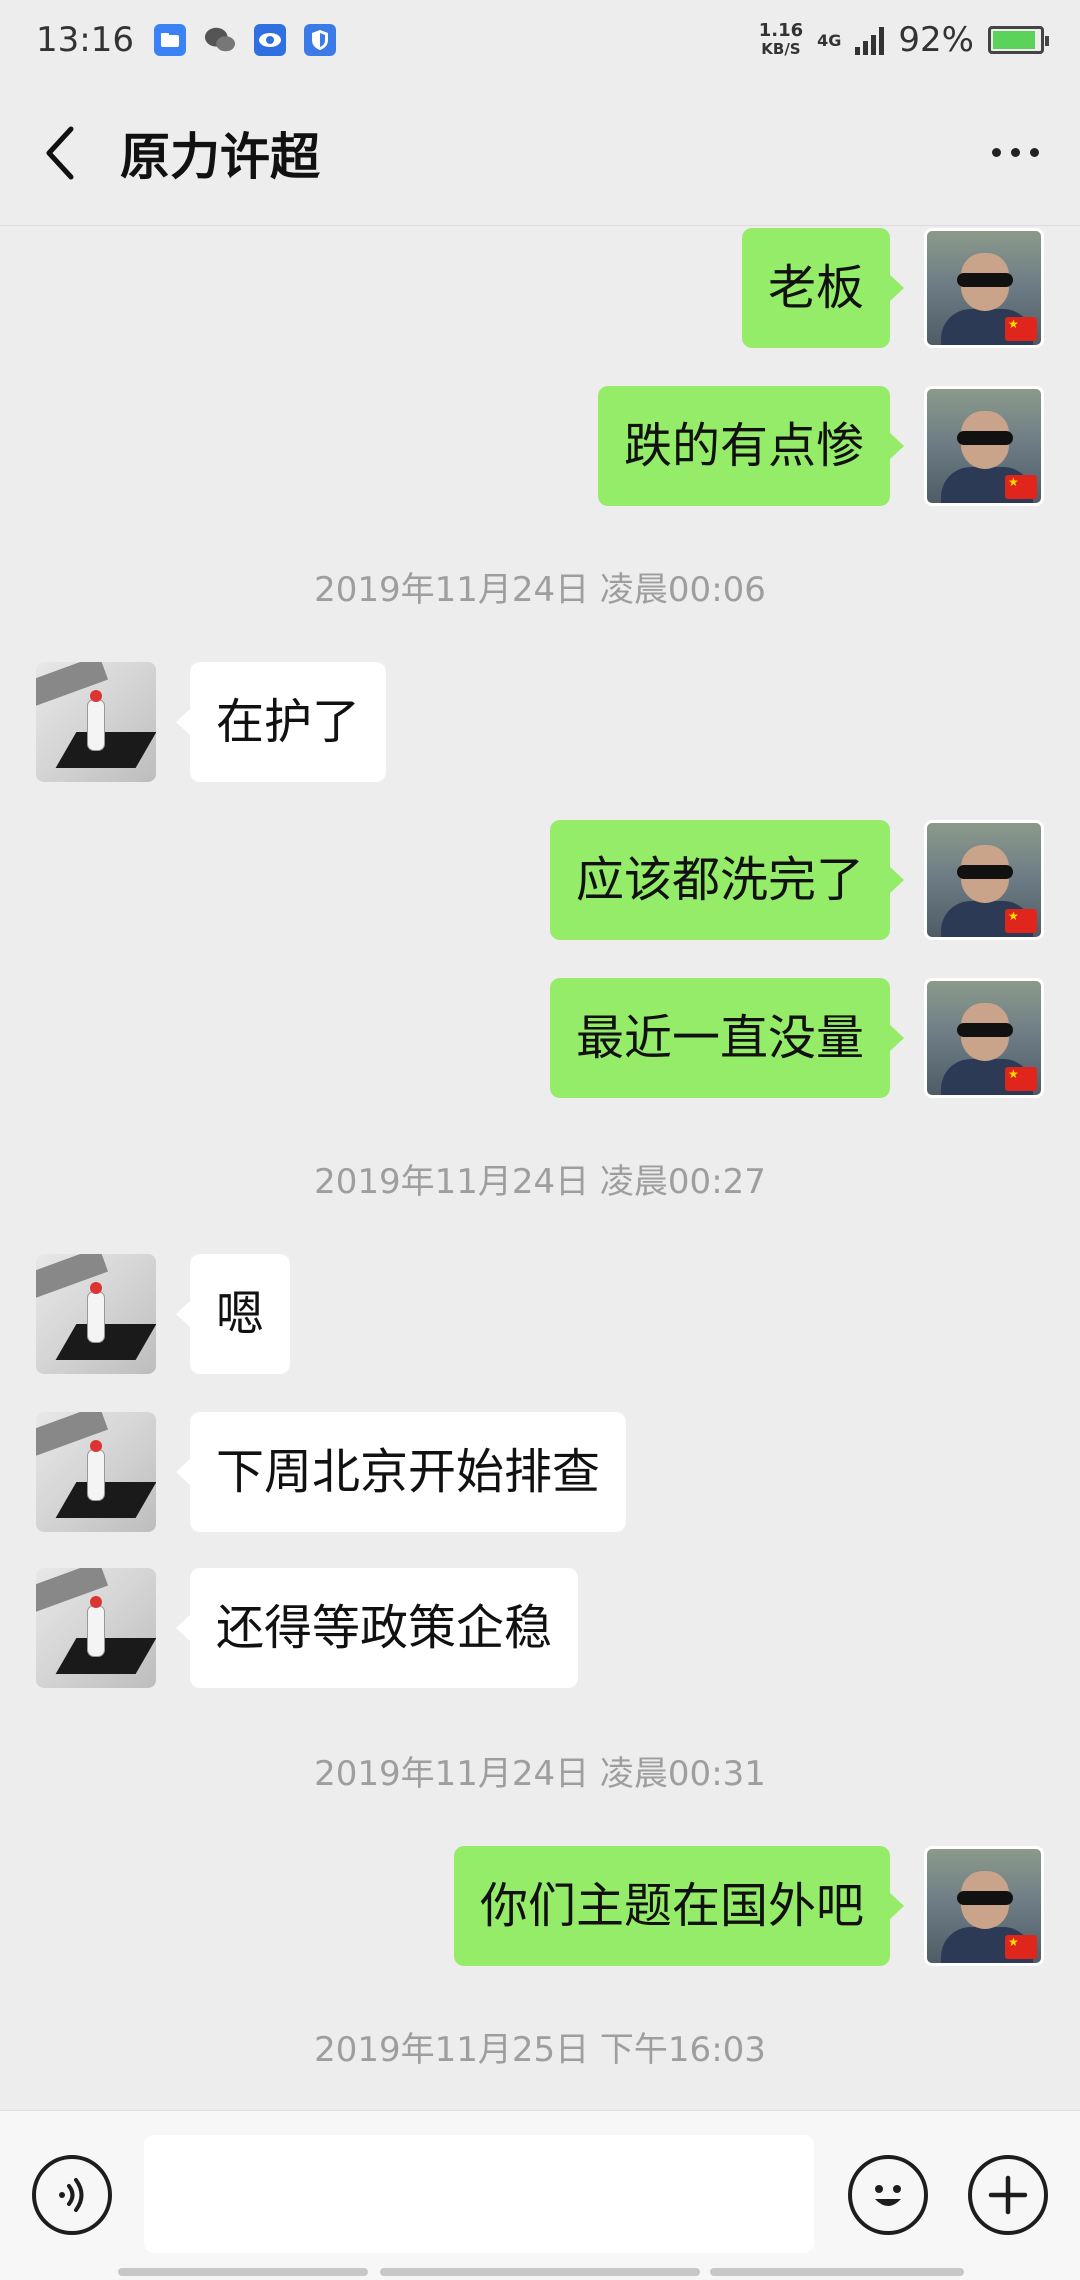  Describe the element at coordinates (479, 2194) in the screenshot. I see `message-input` at that location.